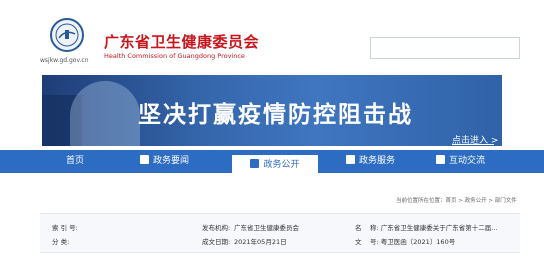 The width and height of the screenshot is (544, 262). Describe the element at coordinates (255, 163) in the screenshot. I see `open-icon` at that location.